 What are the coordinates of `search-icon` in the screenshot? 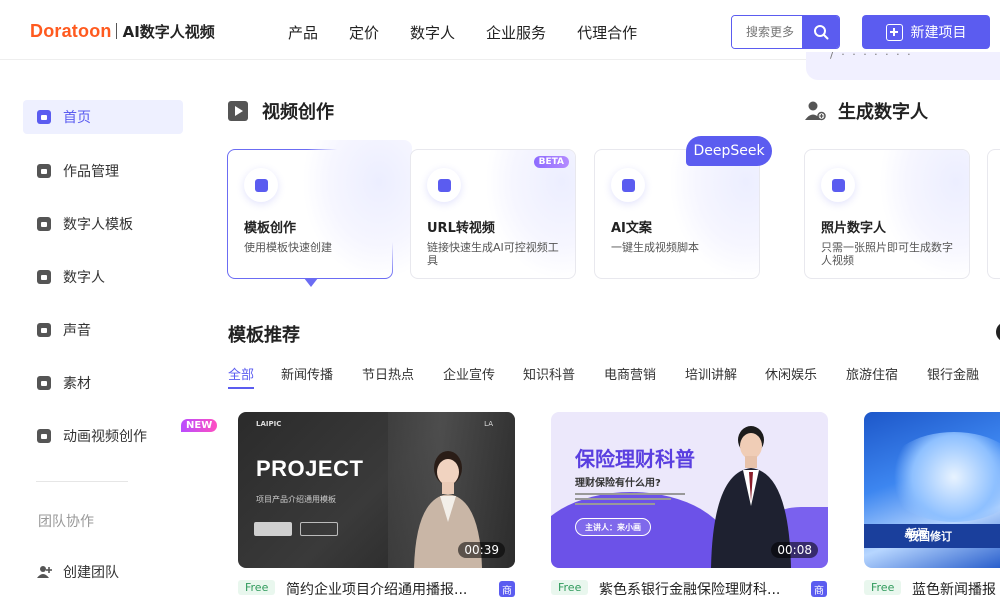 It's located at (820, 32).